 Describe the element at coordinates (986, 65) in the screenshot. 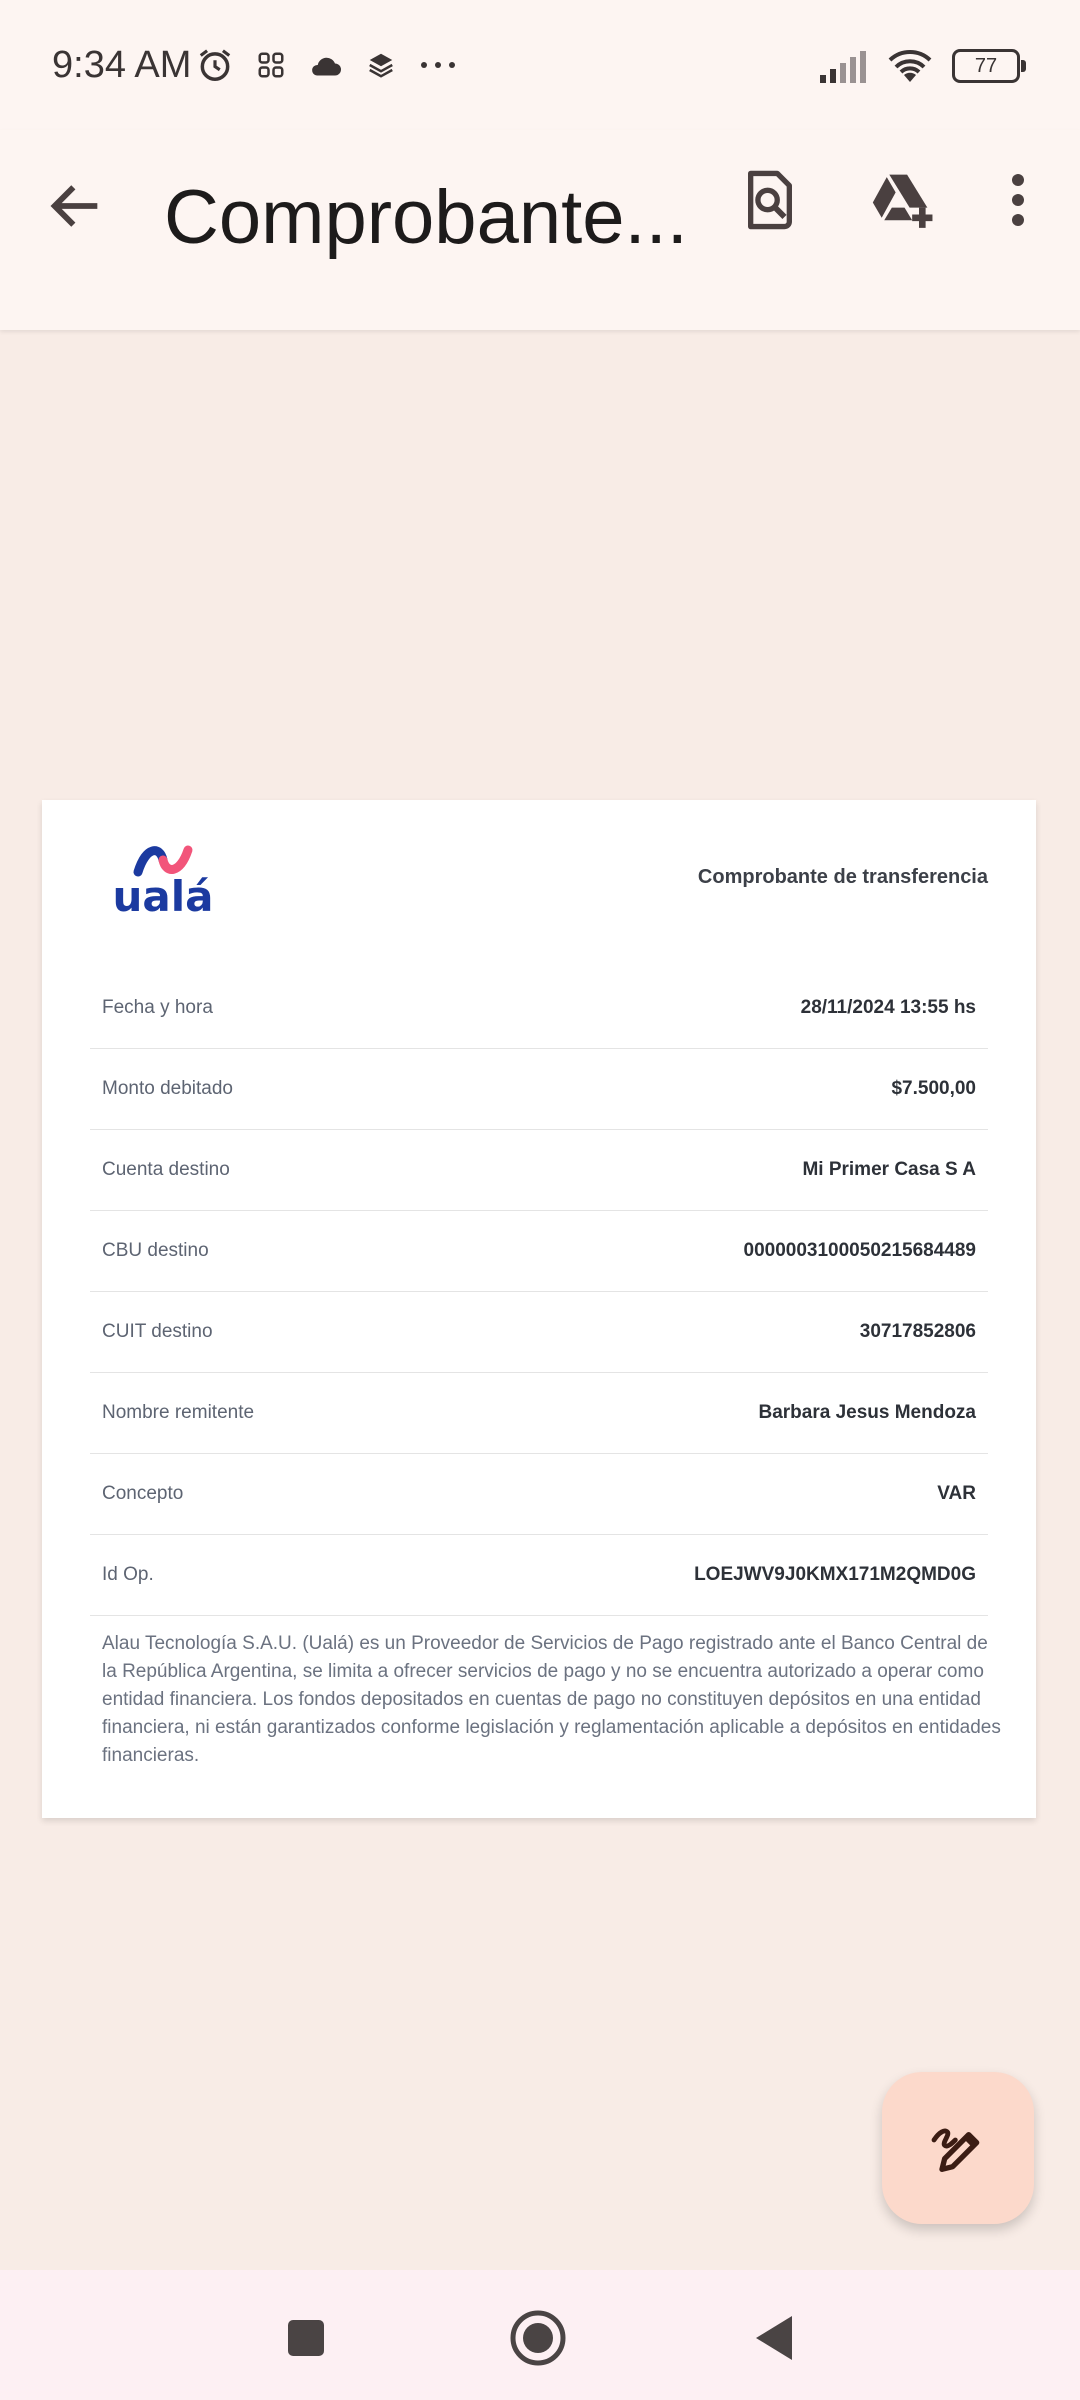

I see `battery-level: 77` at that location.